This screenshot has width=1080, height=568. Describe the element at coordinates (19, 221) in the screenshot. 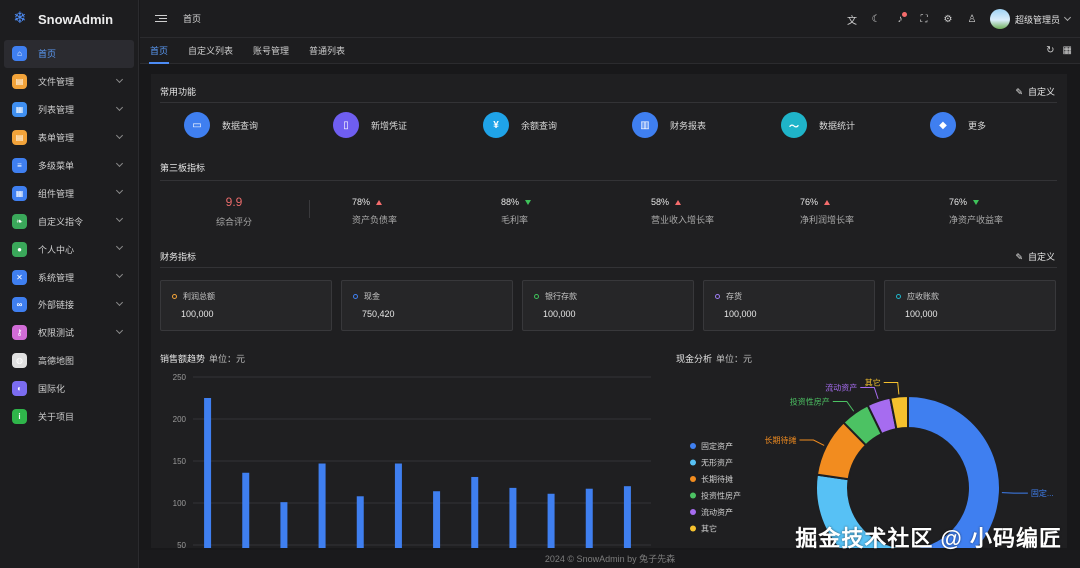

I see `leaf-icon: ❧` at that location.